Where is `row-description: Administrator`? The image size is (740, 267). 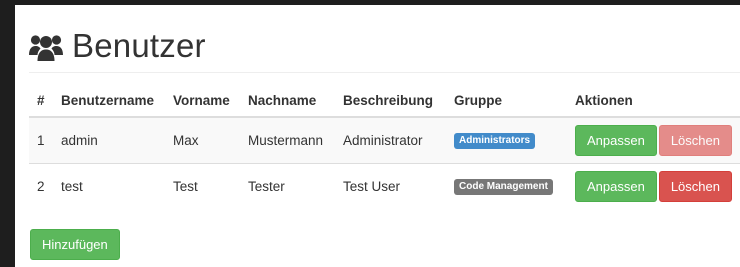
row-description: Administrator is located at coordinates (390, 139).